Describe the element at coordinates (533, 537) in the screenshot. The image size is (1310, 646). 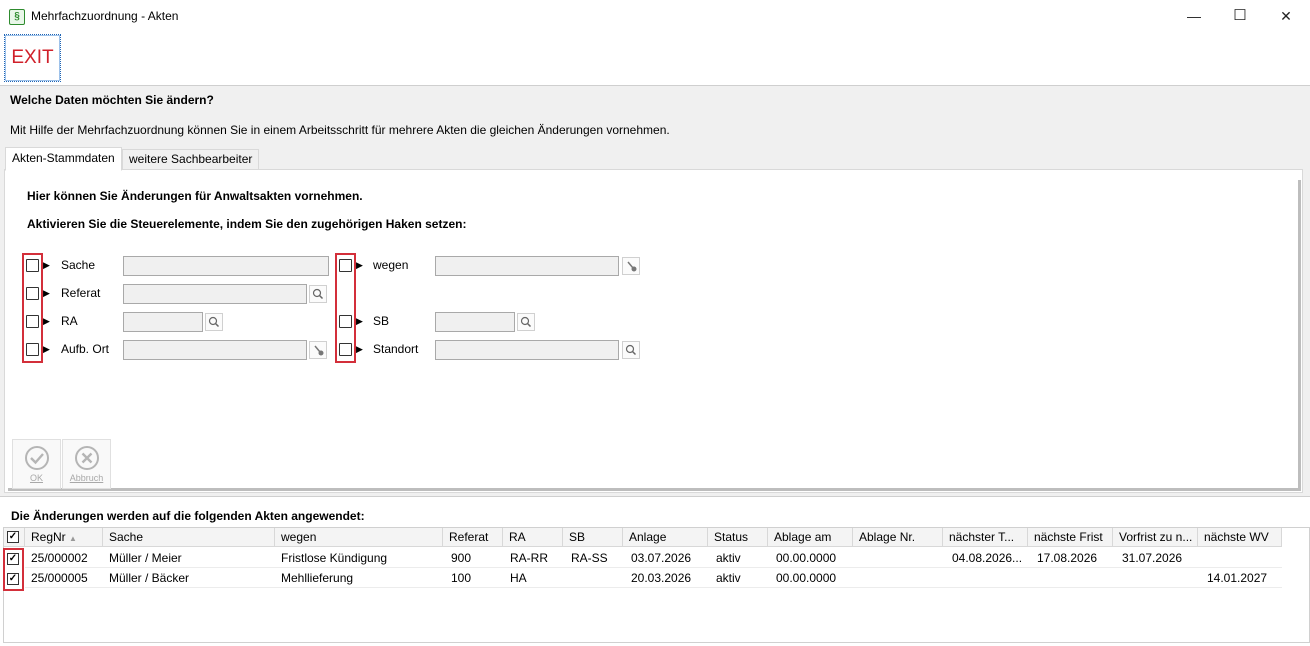
I see `column-header: RA` at that location.